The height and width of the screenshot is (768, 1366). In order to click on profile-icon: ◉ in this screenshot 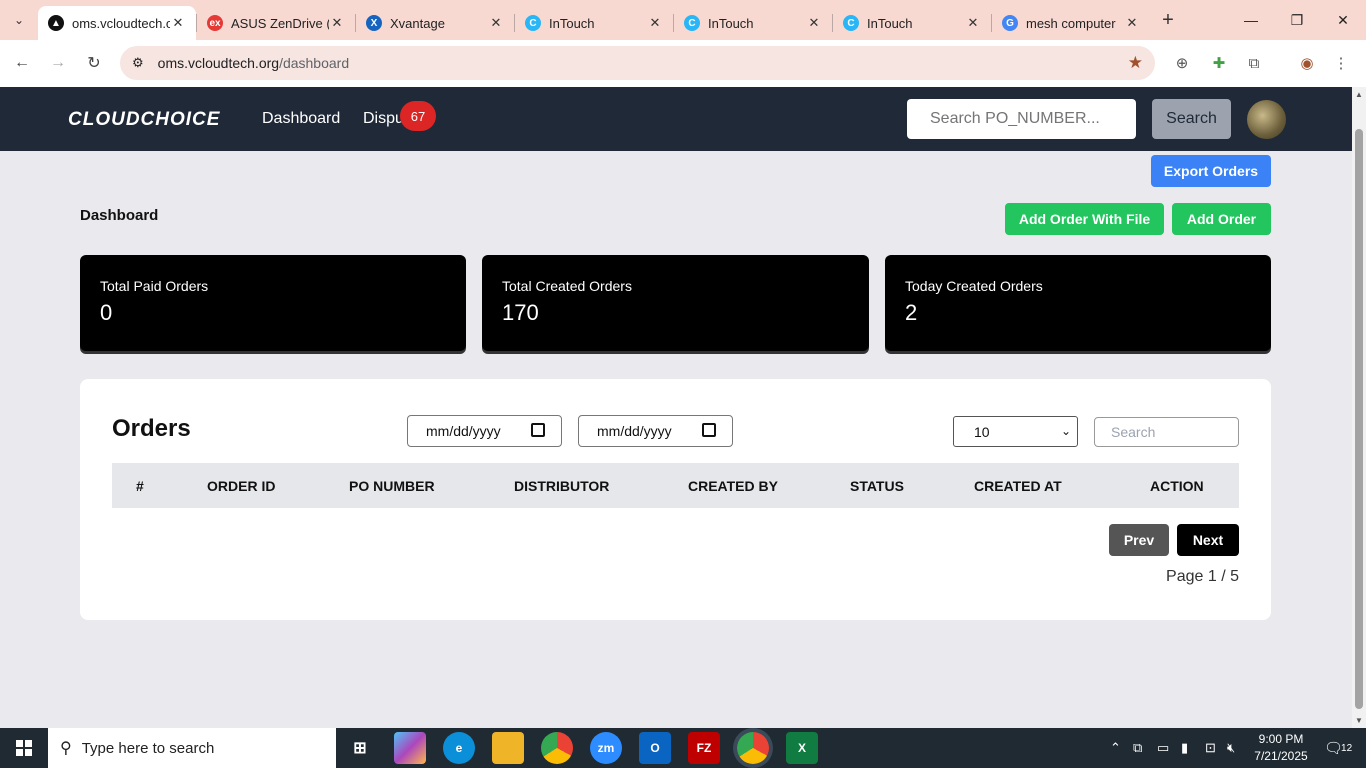, I will do `click(1307, 63)`.